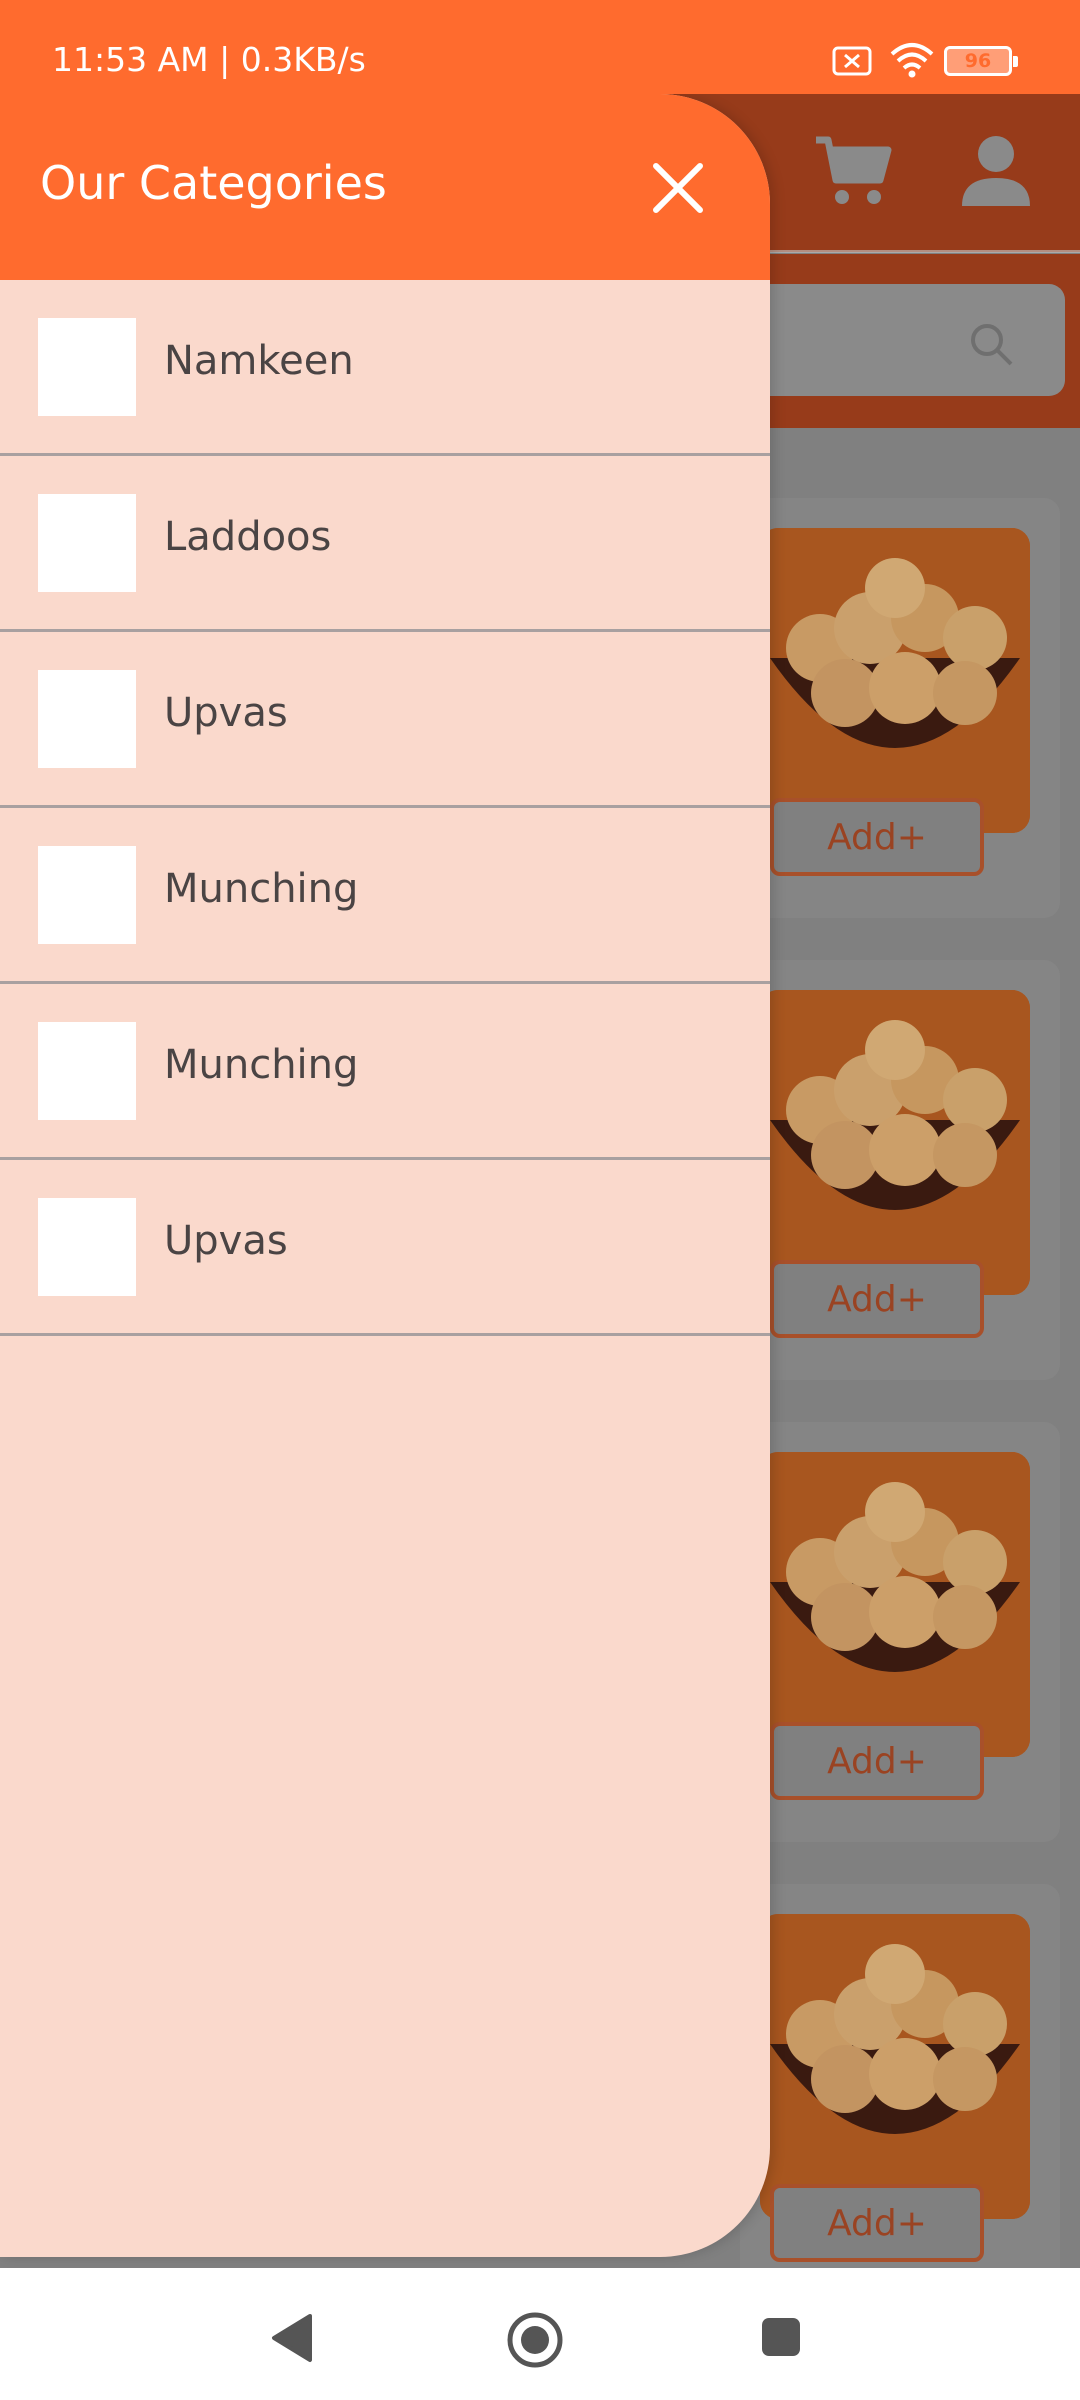  Describe the element at coordinates (854, 170) in the screenshot. I see `cart-icon` at that location.